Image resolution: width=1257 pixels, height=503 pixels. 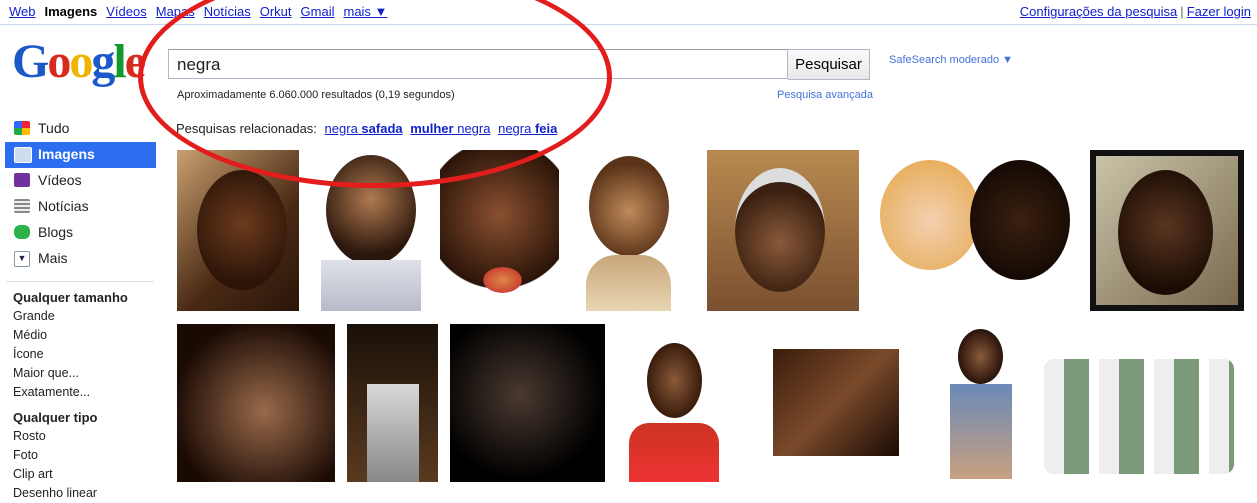 What do you see at coordinates (450, 128) in the screenshot?
I see `related-link-2: mulher negra` at bounding box center [450, 128].